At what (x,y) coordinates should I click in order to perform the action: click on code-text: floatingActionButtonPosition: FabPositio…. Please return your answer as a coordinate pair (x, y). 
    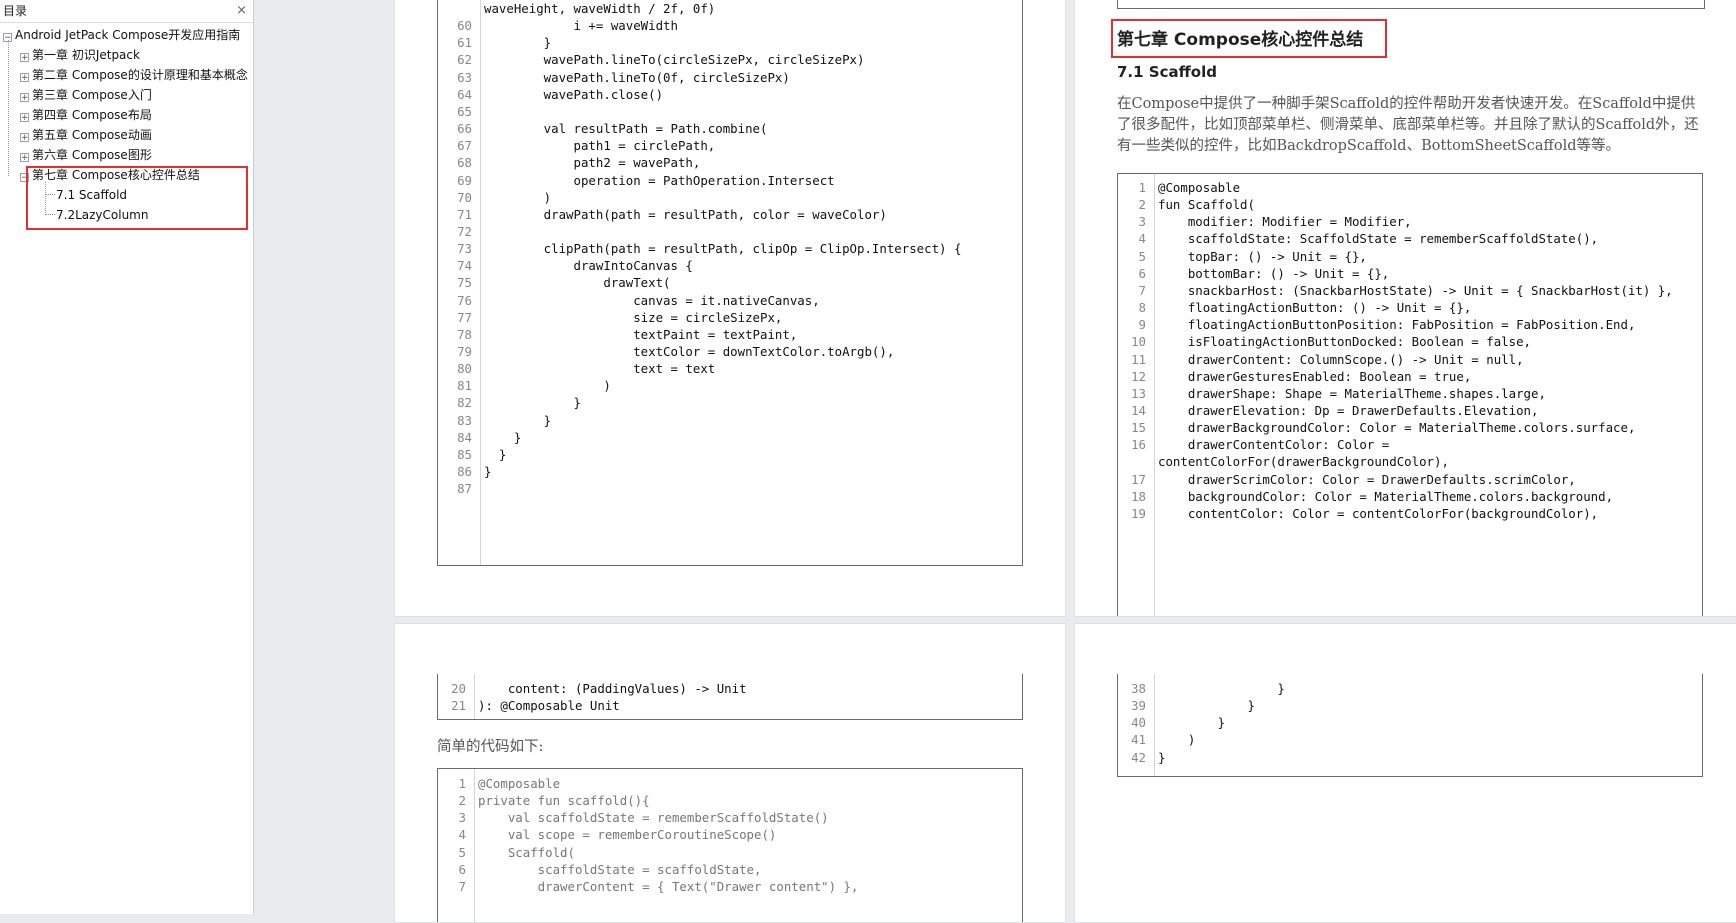
    Looking at the image, I should click on (1397, 325).